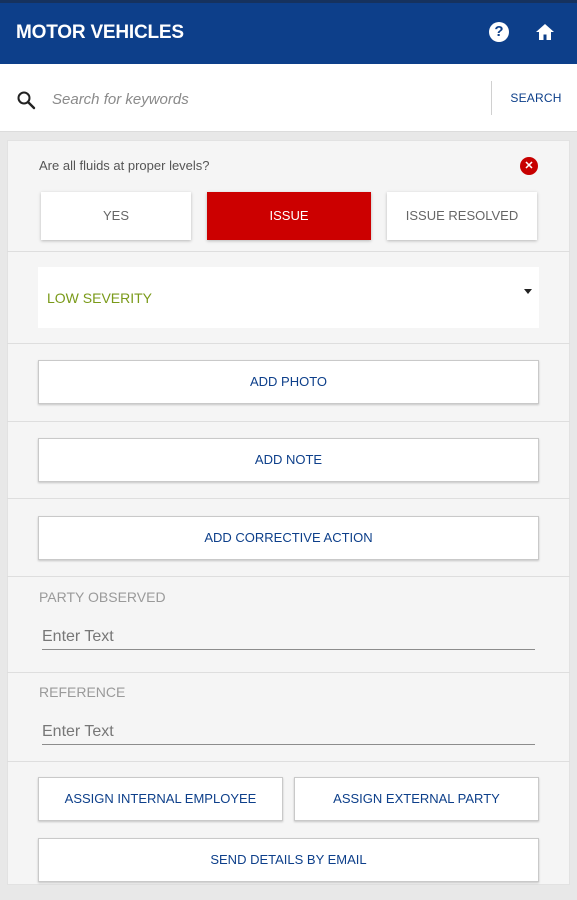 This screenshot has height=900, width=577. I want to click on party-observed-field, so click(288, 637).